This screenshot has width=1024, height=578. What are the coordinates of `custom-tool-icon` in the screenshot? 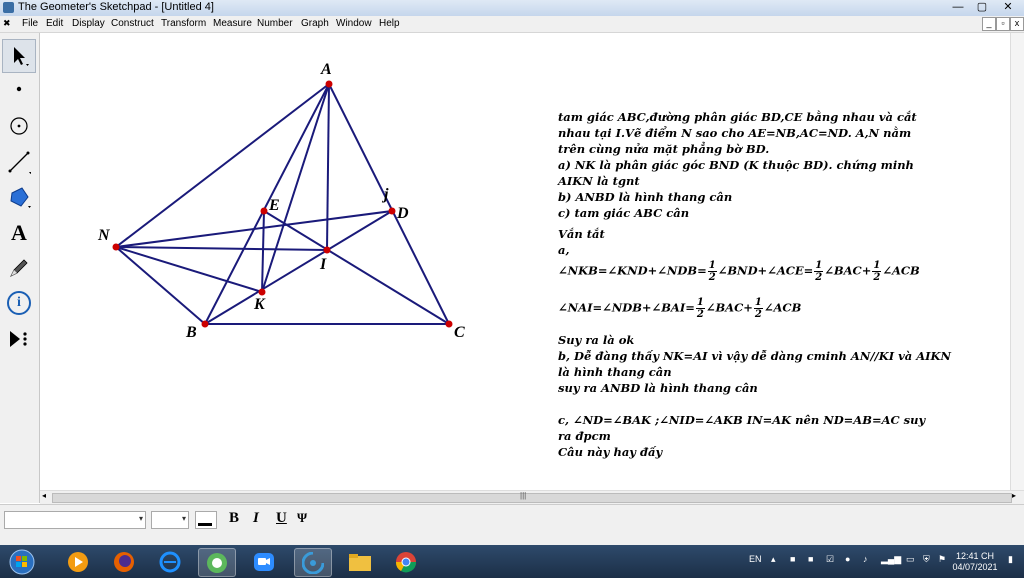 It's located at (18, 339).